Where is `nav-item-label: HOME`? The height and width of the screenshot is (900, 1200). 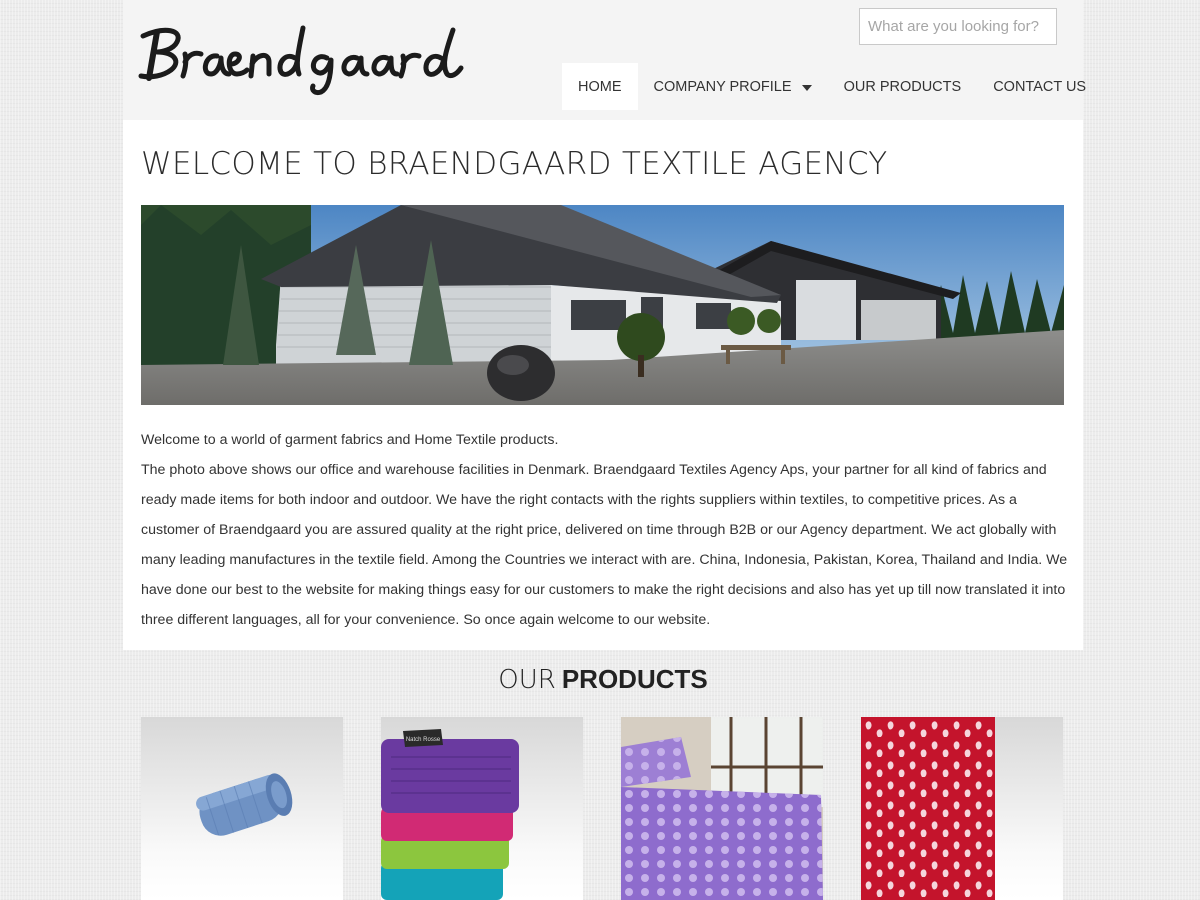
nav-item-label: HOME is located at coordinates (600, 86).